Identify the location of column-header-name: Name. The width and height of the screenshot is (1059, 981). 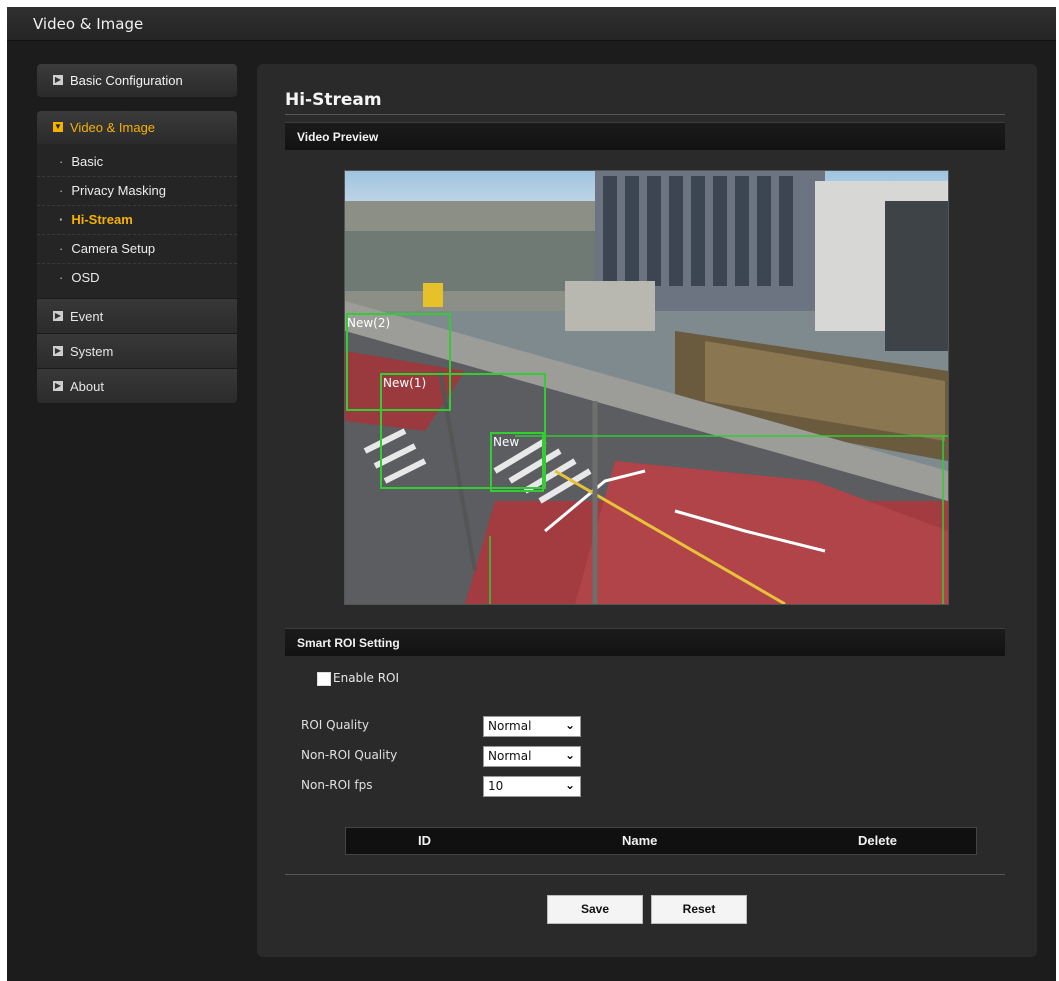
(640, 840).